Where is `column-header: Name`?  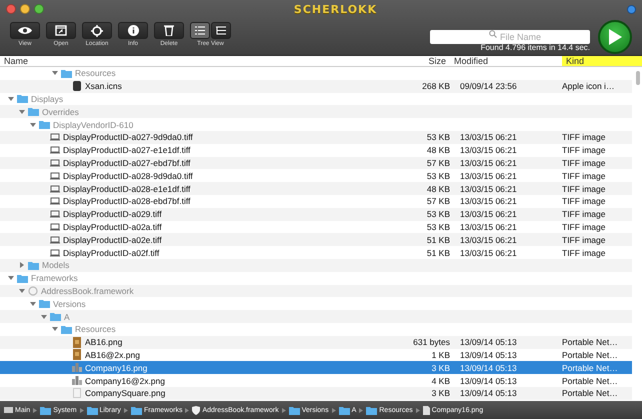
column-header: Name is located at coordinates (195, 61).